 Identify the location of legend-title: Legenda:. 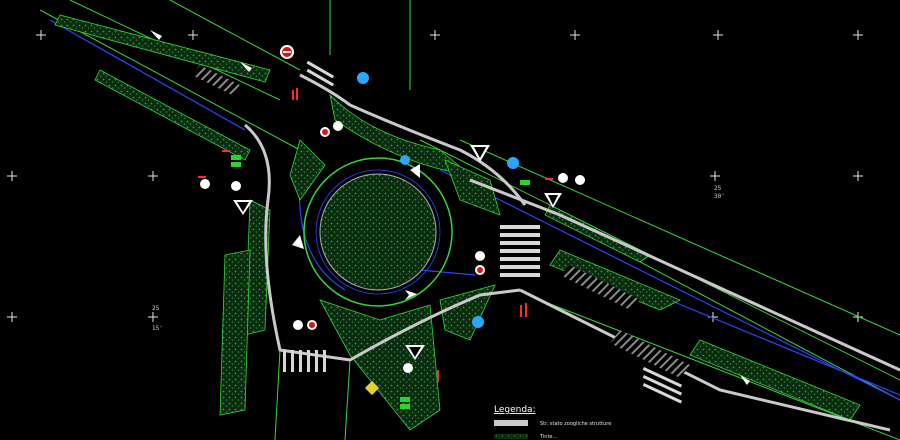
(515, 410).